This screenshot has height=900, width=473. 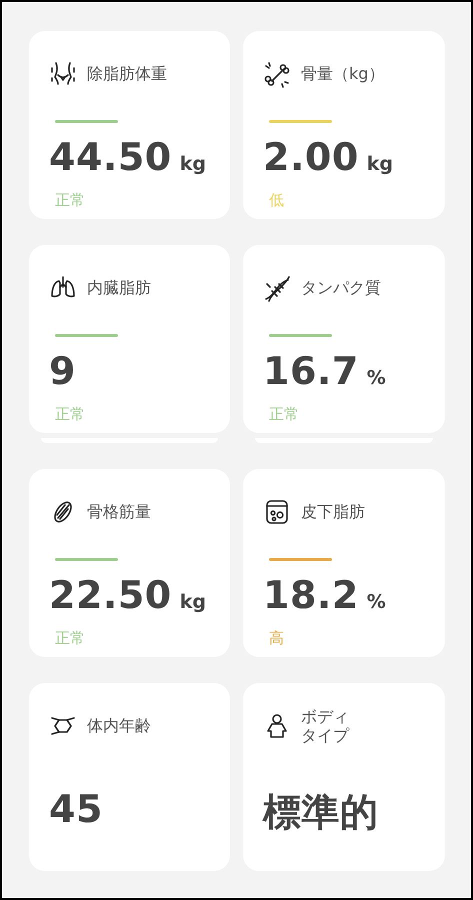 I want to click on metric-title: 内臓脂肪, so click(x=119, y=288).